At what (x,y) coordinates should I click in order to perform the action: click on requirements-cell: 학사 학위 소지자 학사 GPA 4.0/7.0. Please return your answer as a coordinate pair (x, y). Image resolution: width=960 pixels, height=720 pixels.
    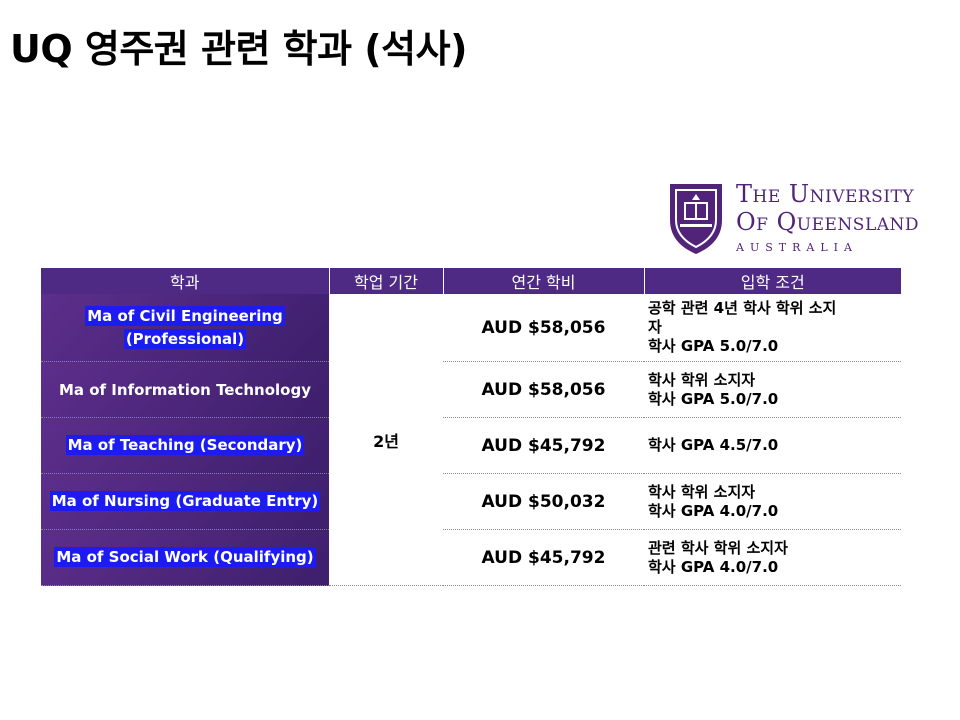
    Looking at the image, I should click on (772, 501).